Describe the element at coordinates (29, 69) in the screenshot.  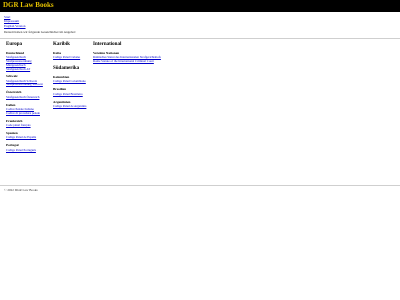
I see `law-link: Strafgesetzbuch AT` at that location.